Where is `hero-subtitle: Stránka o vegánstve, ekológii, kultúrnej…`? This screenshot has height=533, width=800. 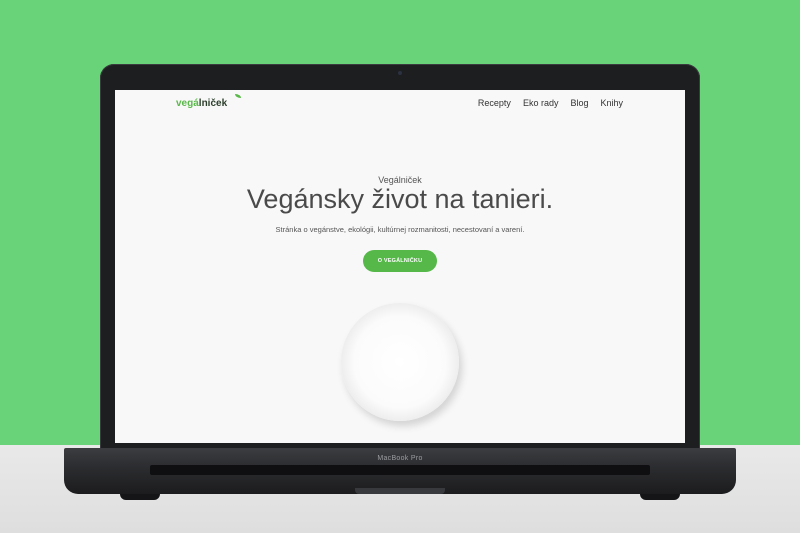 hero-subtitle: Stránka o vegánstve, ekológii, kultúrnej… is located at coordinates (400, 229).